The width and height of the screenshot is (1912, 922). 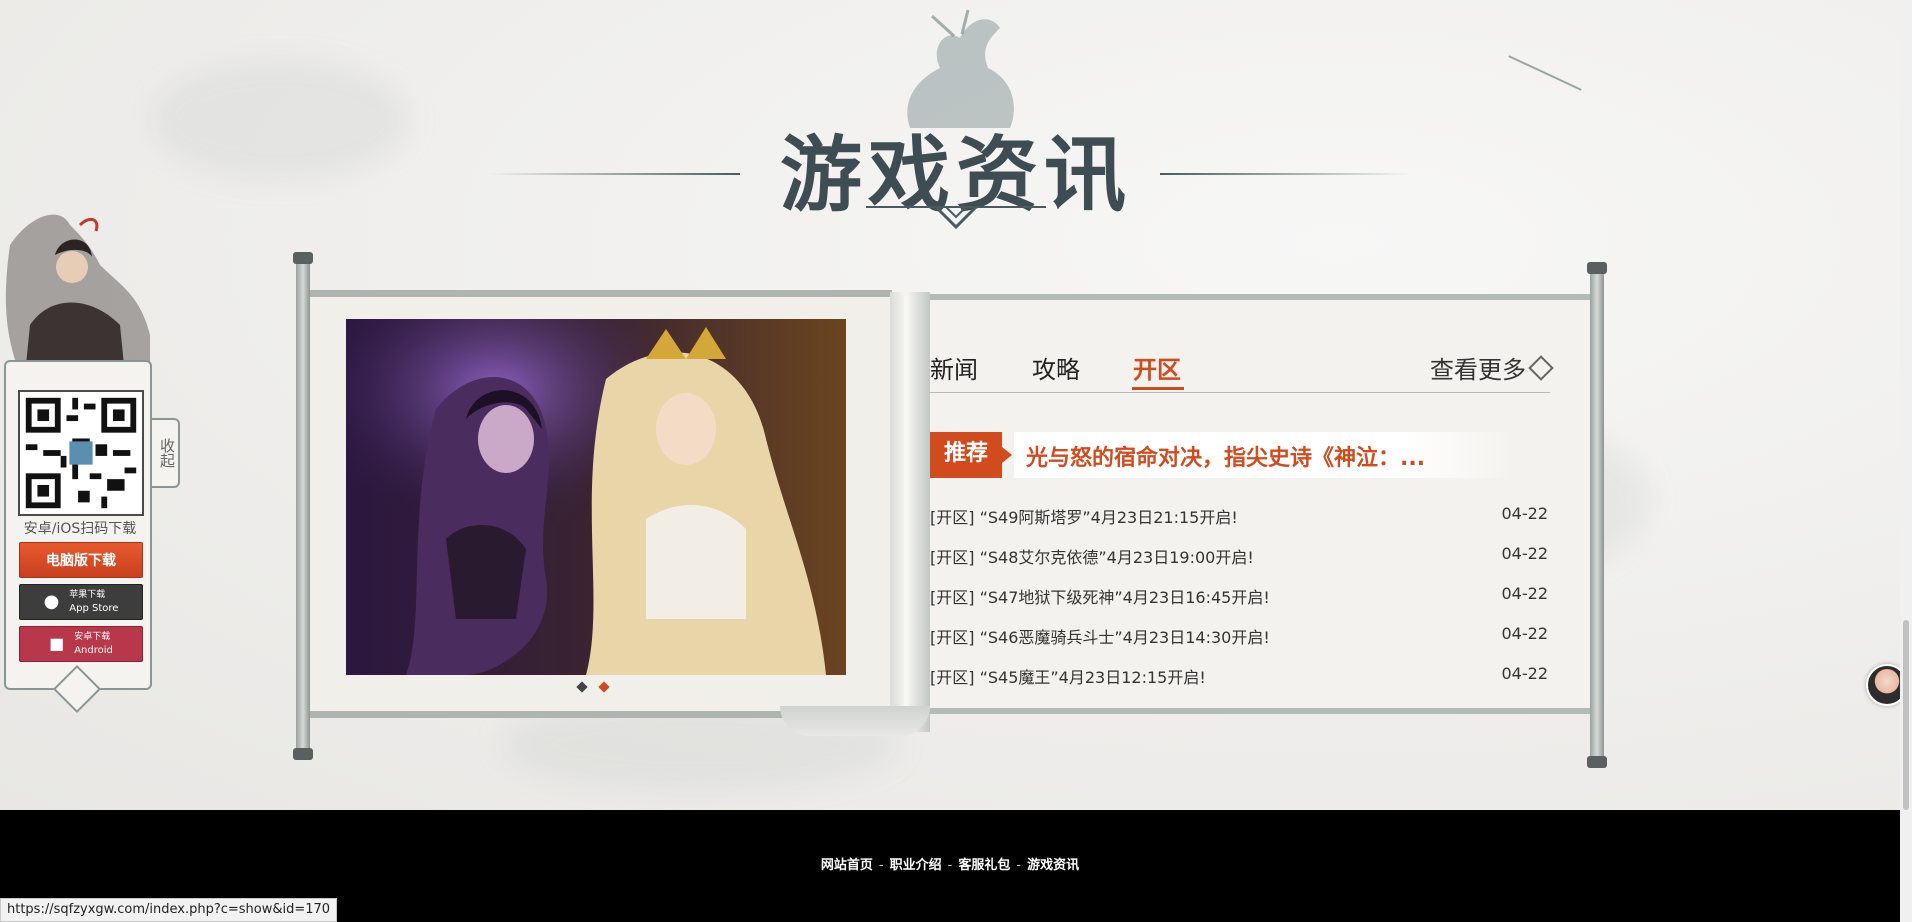 I want to click on footer-links: 网站首页 - 职业介绍 - 客服礼包 - 游戏资讯, so click(x=950, y=863).